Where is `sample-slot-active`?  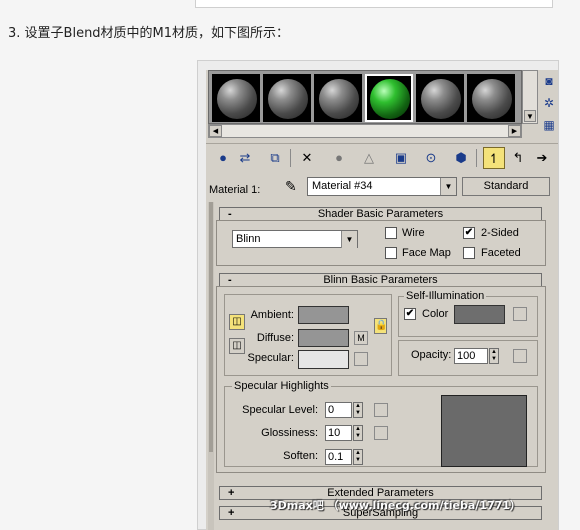 sample-slot-active is located at coordinates (389, 98).